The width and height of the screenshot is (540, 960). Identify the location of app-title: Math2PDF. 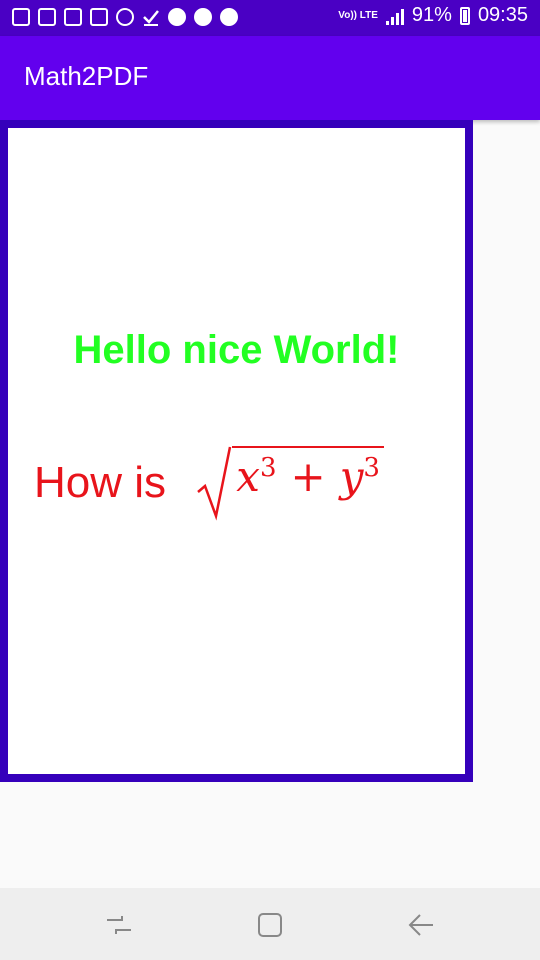
(86, 76).